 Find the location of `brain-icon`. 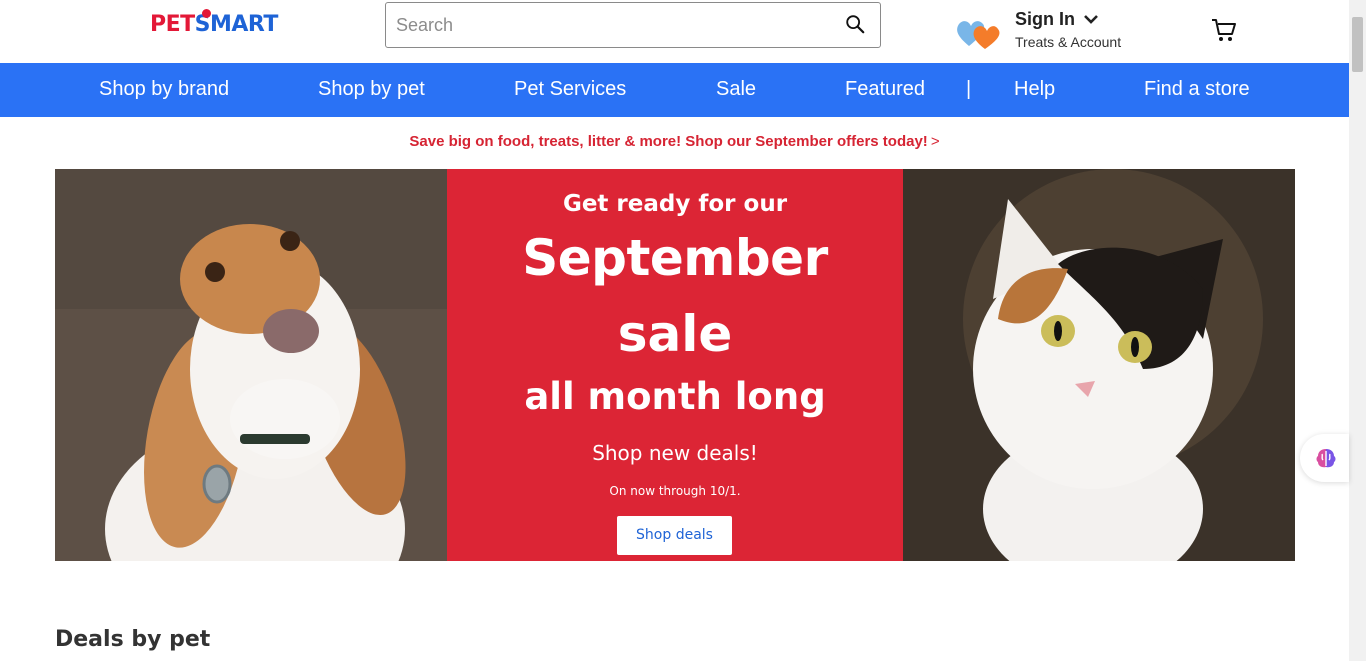

brain-icon is located at coordinates (1326, 458).